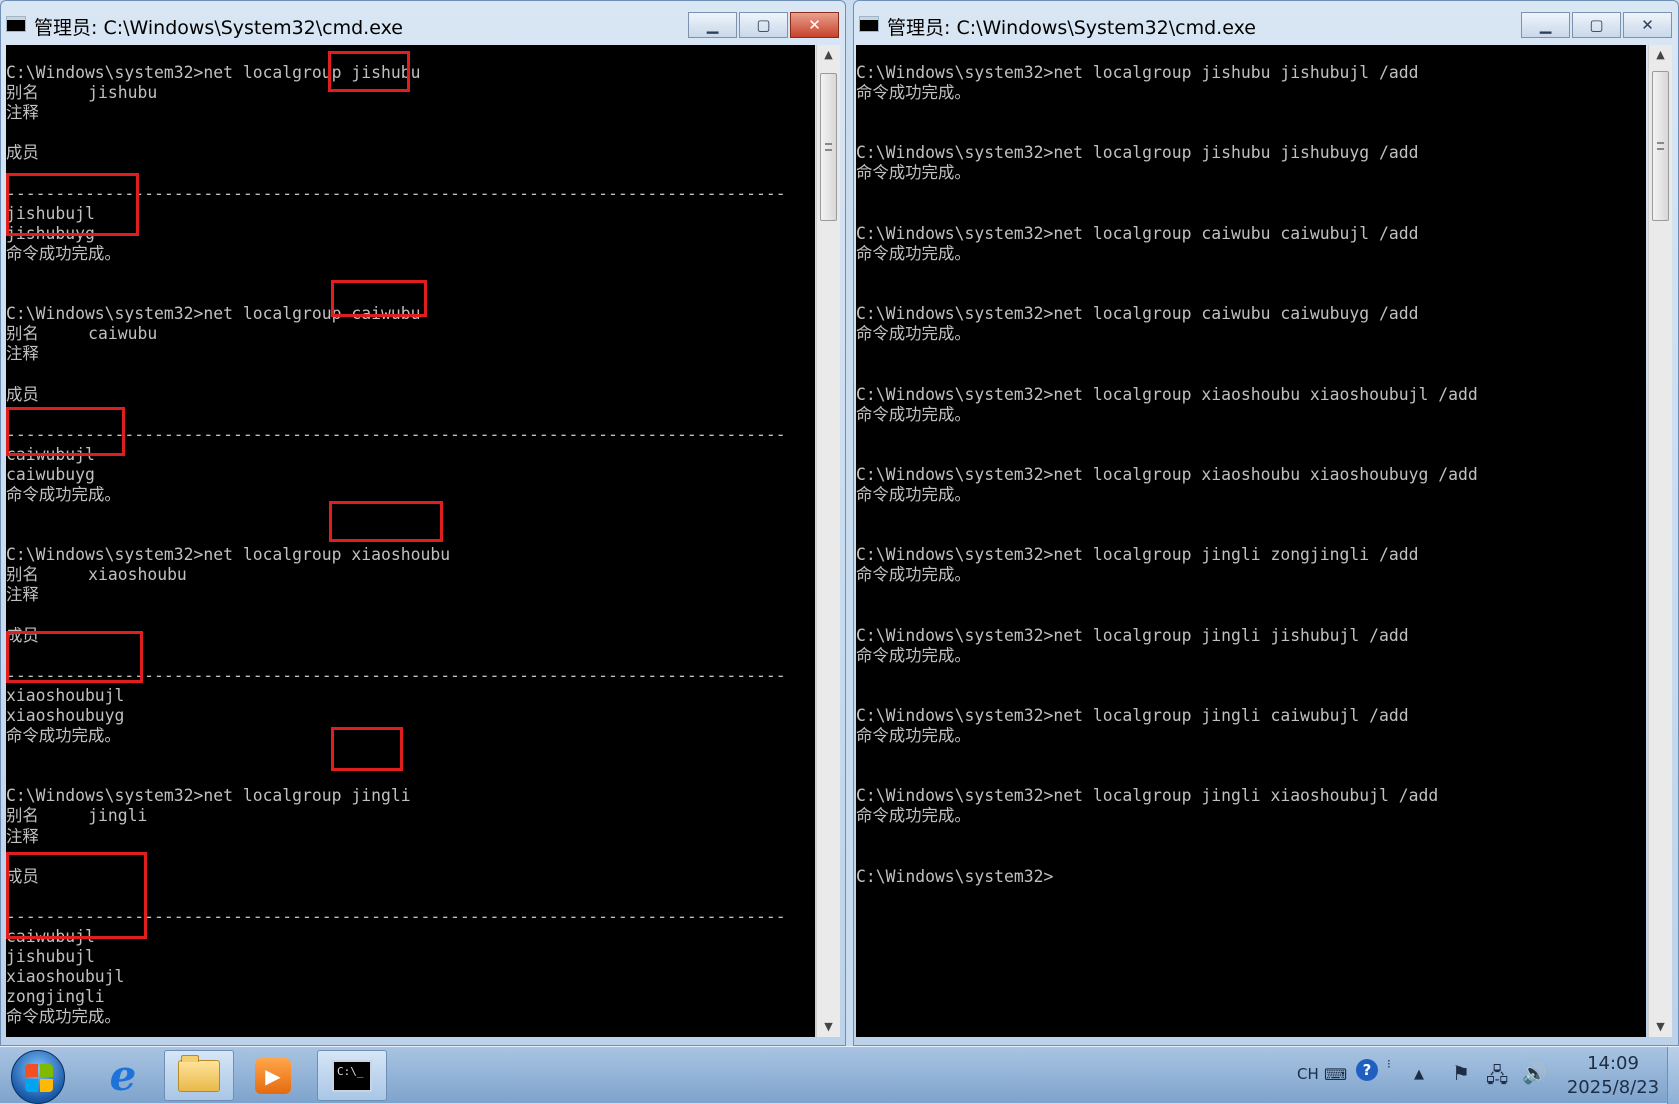 The image size is (1679, 1104). I want to click on console-line: xiaoshoubuyg, so click(65, 715).